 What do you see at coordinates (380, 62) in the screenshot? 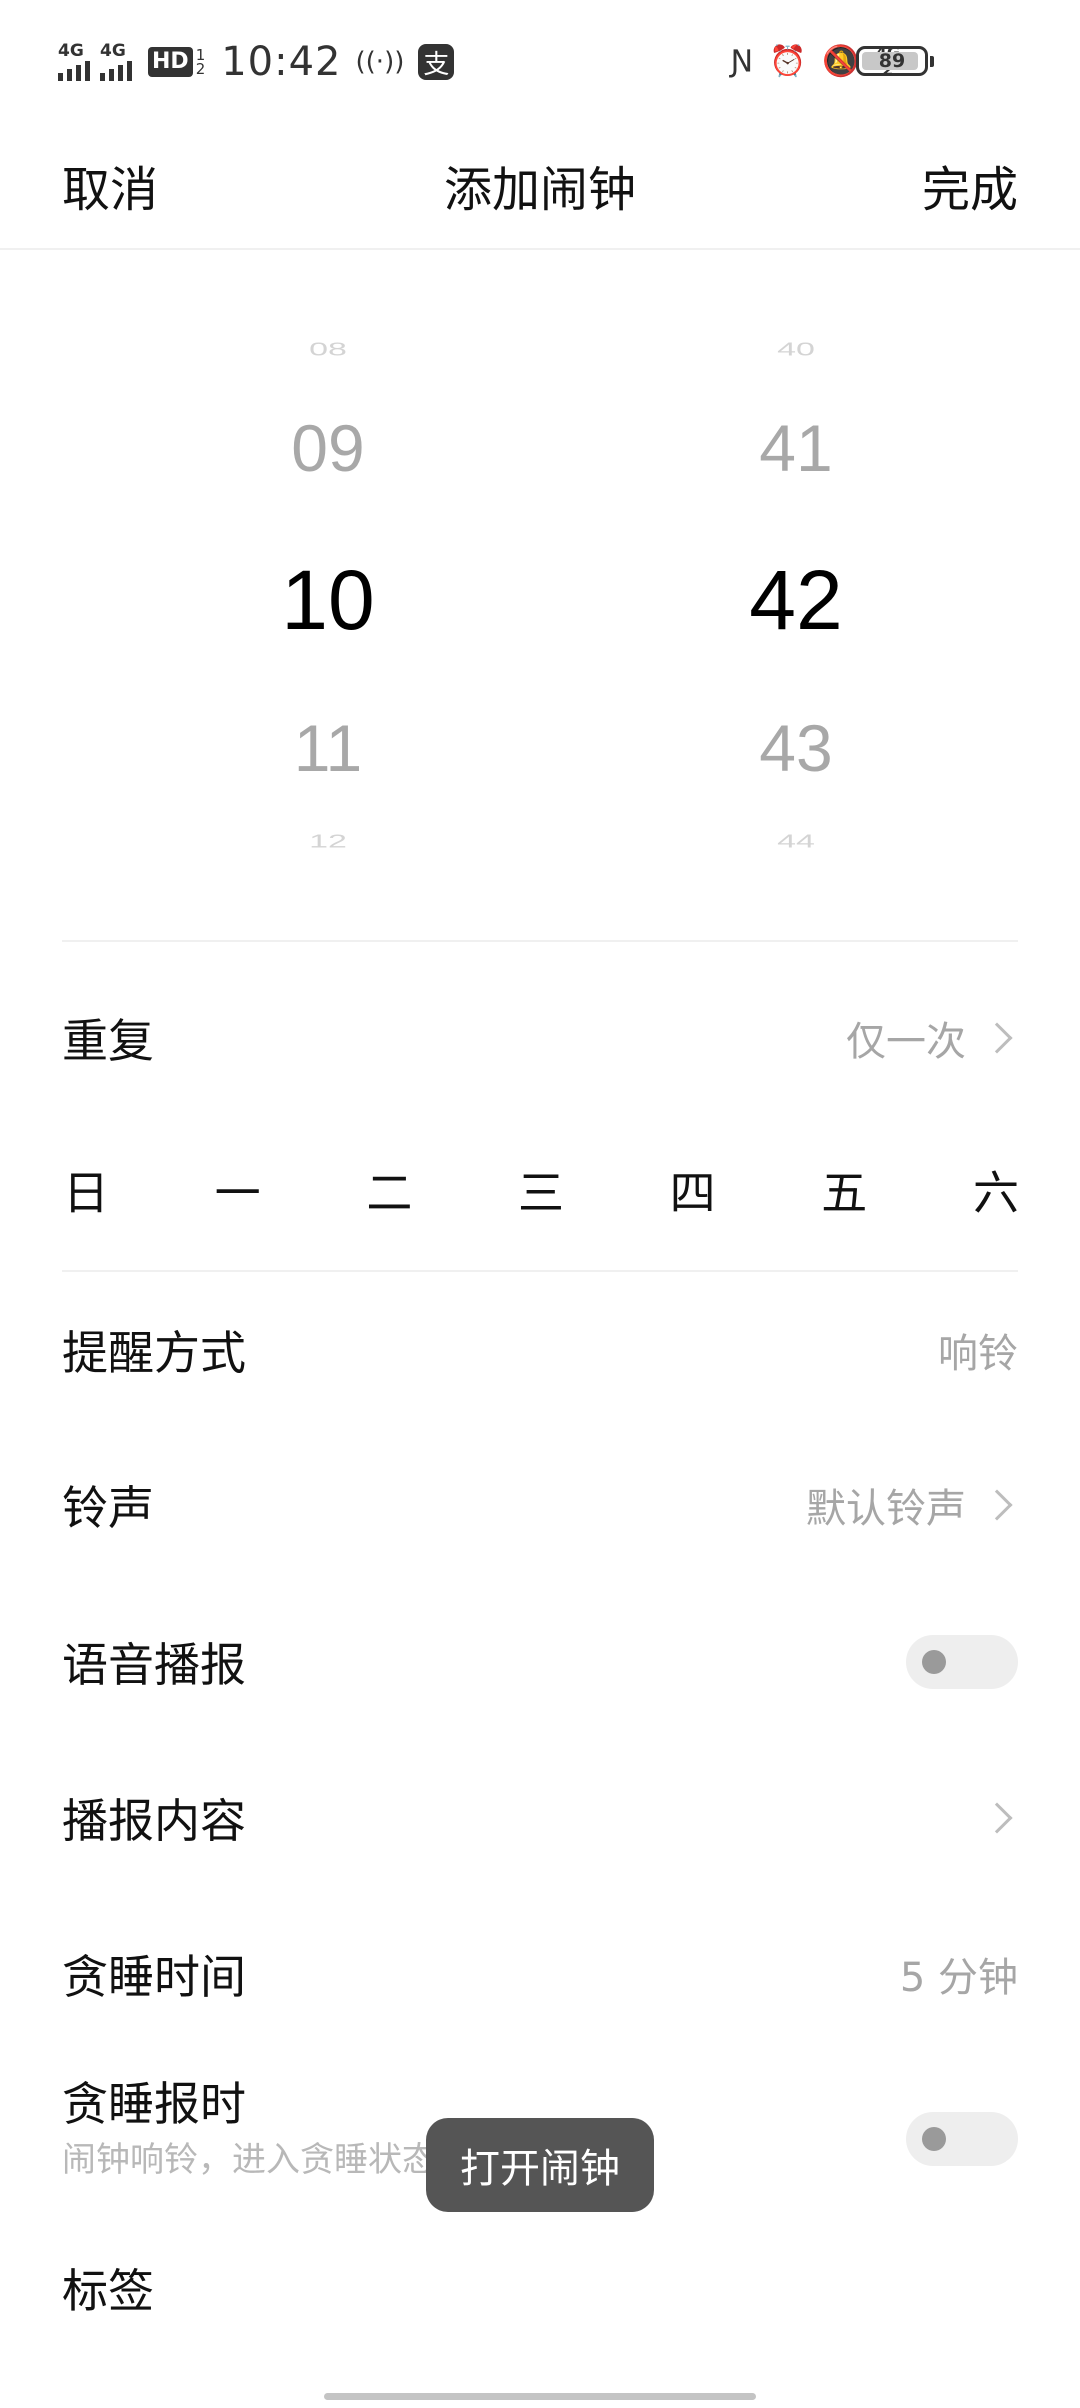
I see `hotspot-icon: ((·))` at bounding box center [380, 62].